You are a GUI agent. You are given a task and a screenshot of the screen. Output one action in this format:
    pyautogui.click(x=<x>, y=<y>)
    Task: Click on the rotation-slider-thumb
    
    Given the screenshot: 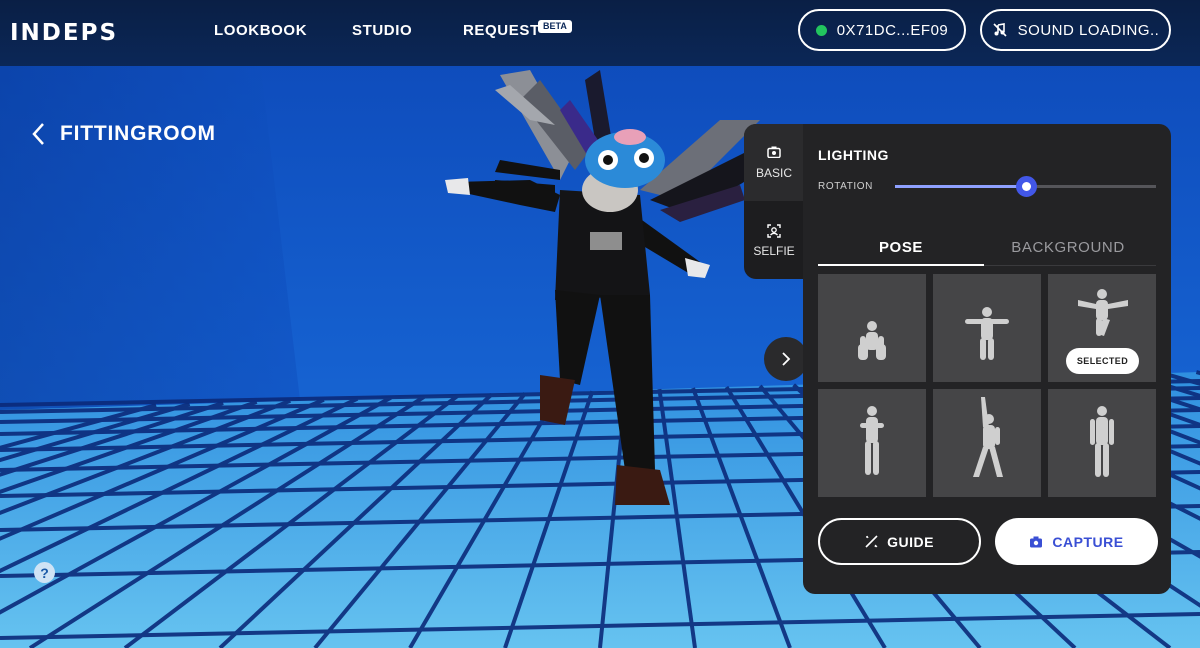 What is the action you would take?
    pyautogui.click(x=1026, y=186)
    